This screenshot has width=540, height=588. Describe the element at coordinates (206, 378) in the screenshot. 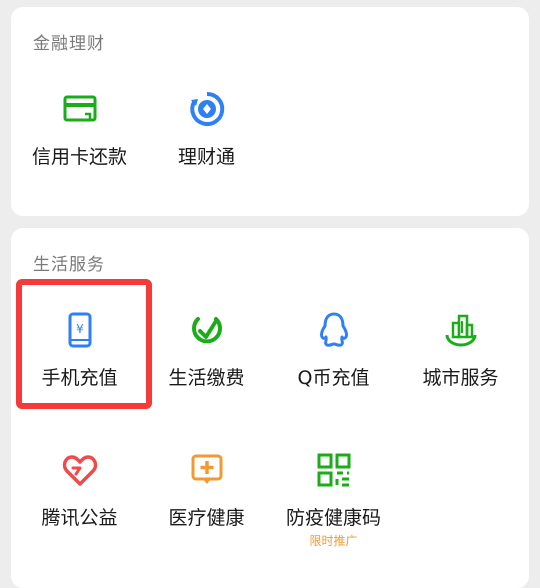

I see `service-label: 生活缴费` at that location.